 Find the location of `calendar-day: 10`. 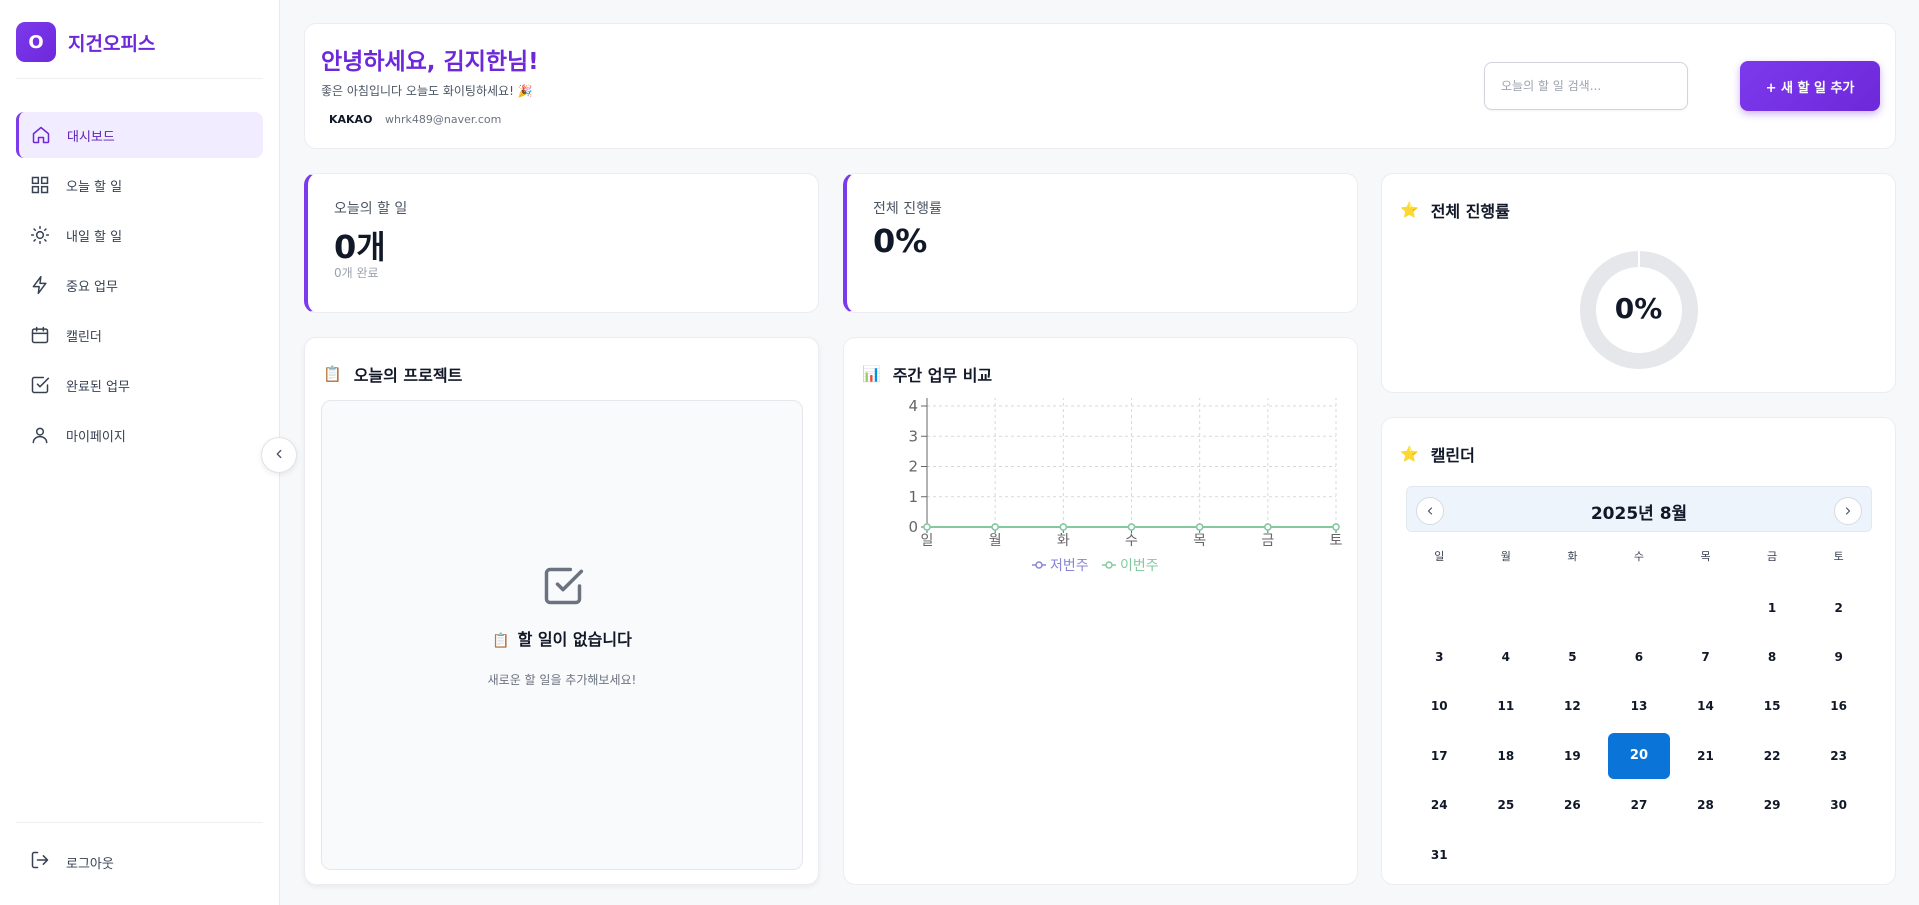

calendar-day: 10 is located at coordinates (1439, 706).